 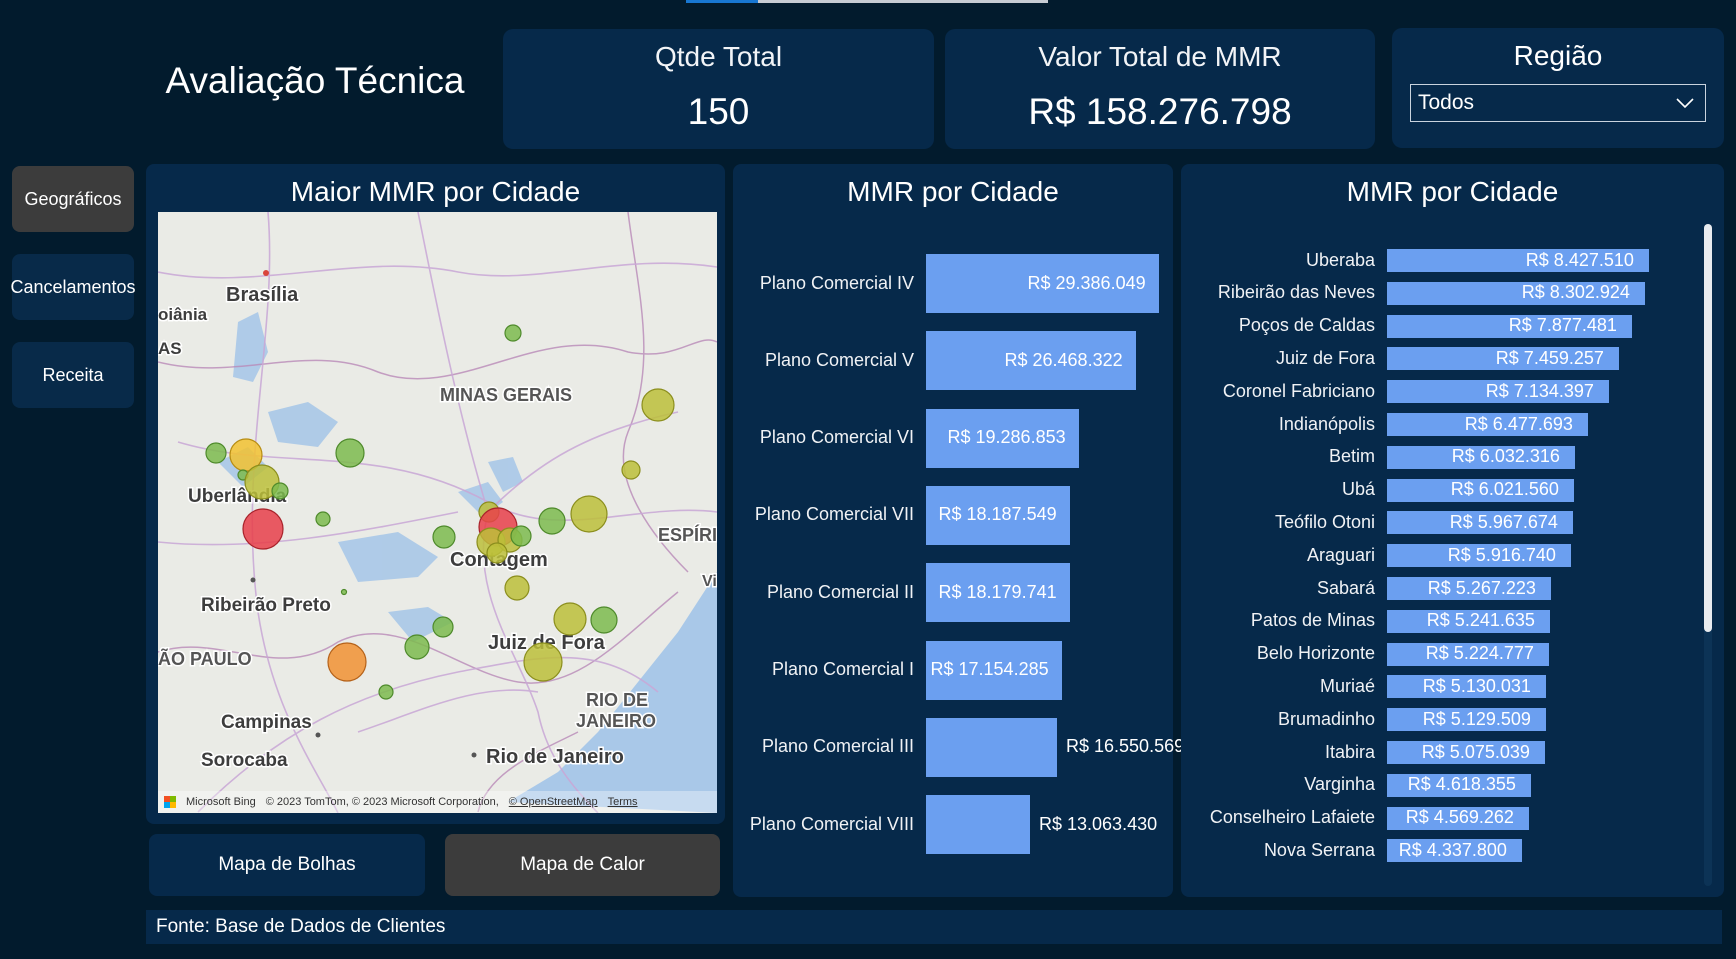 I want to click on bar-value-label: R$ 5.267.223, so click(x=1481, y=587).